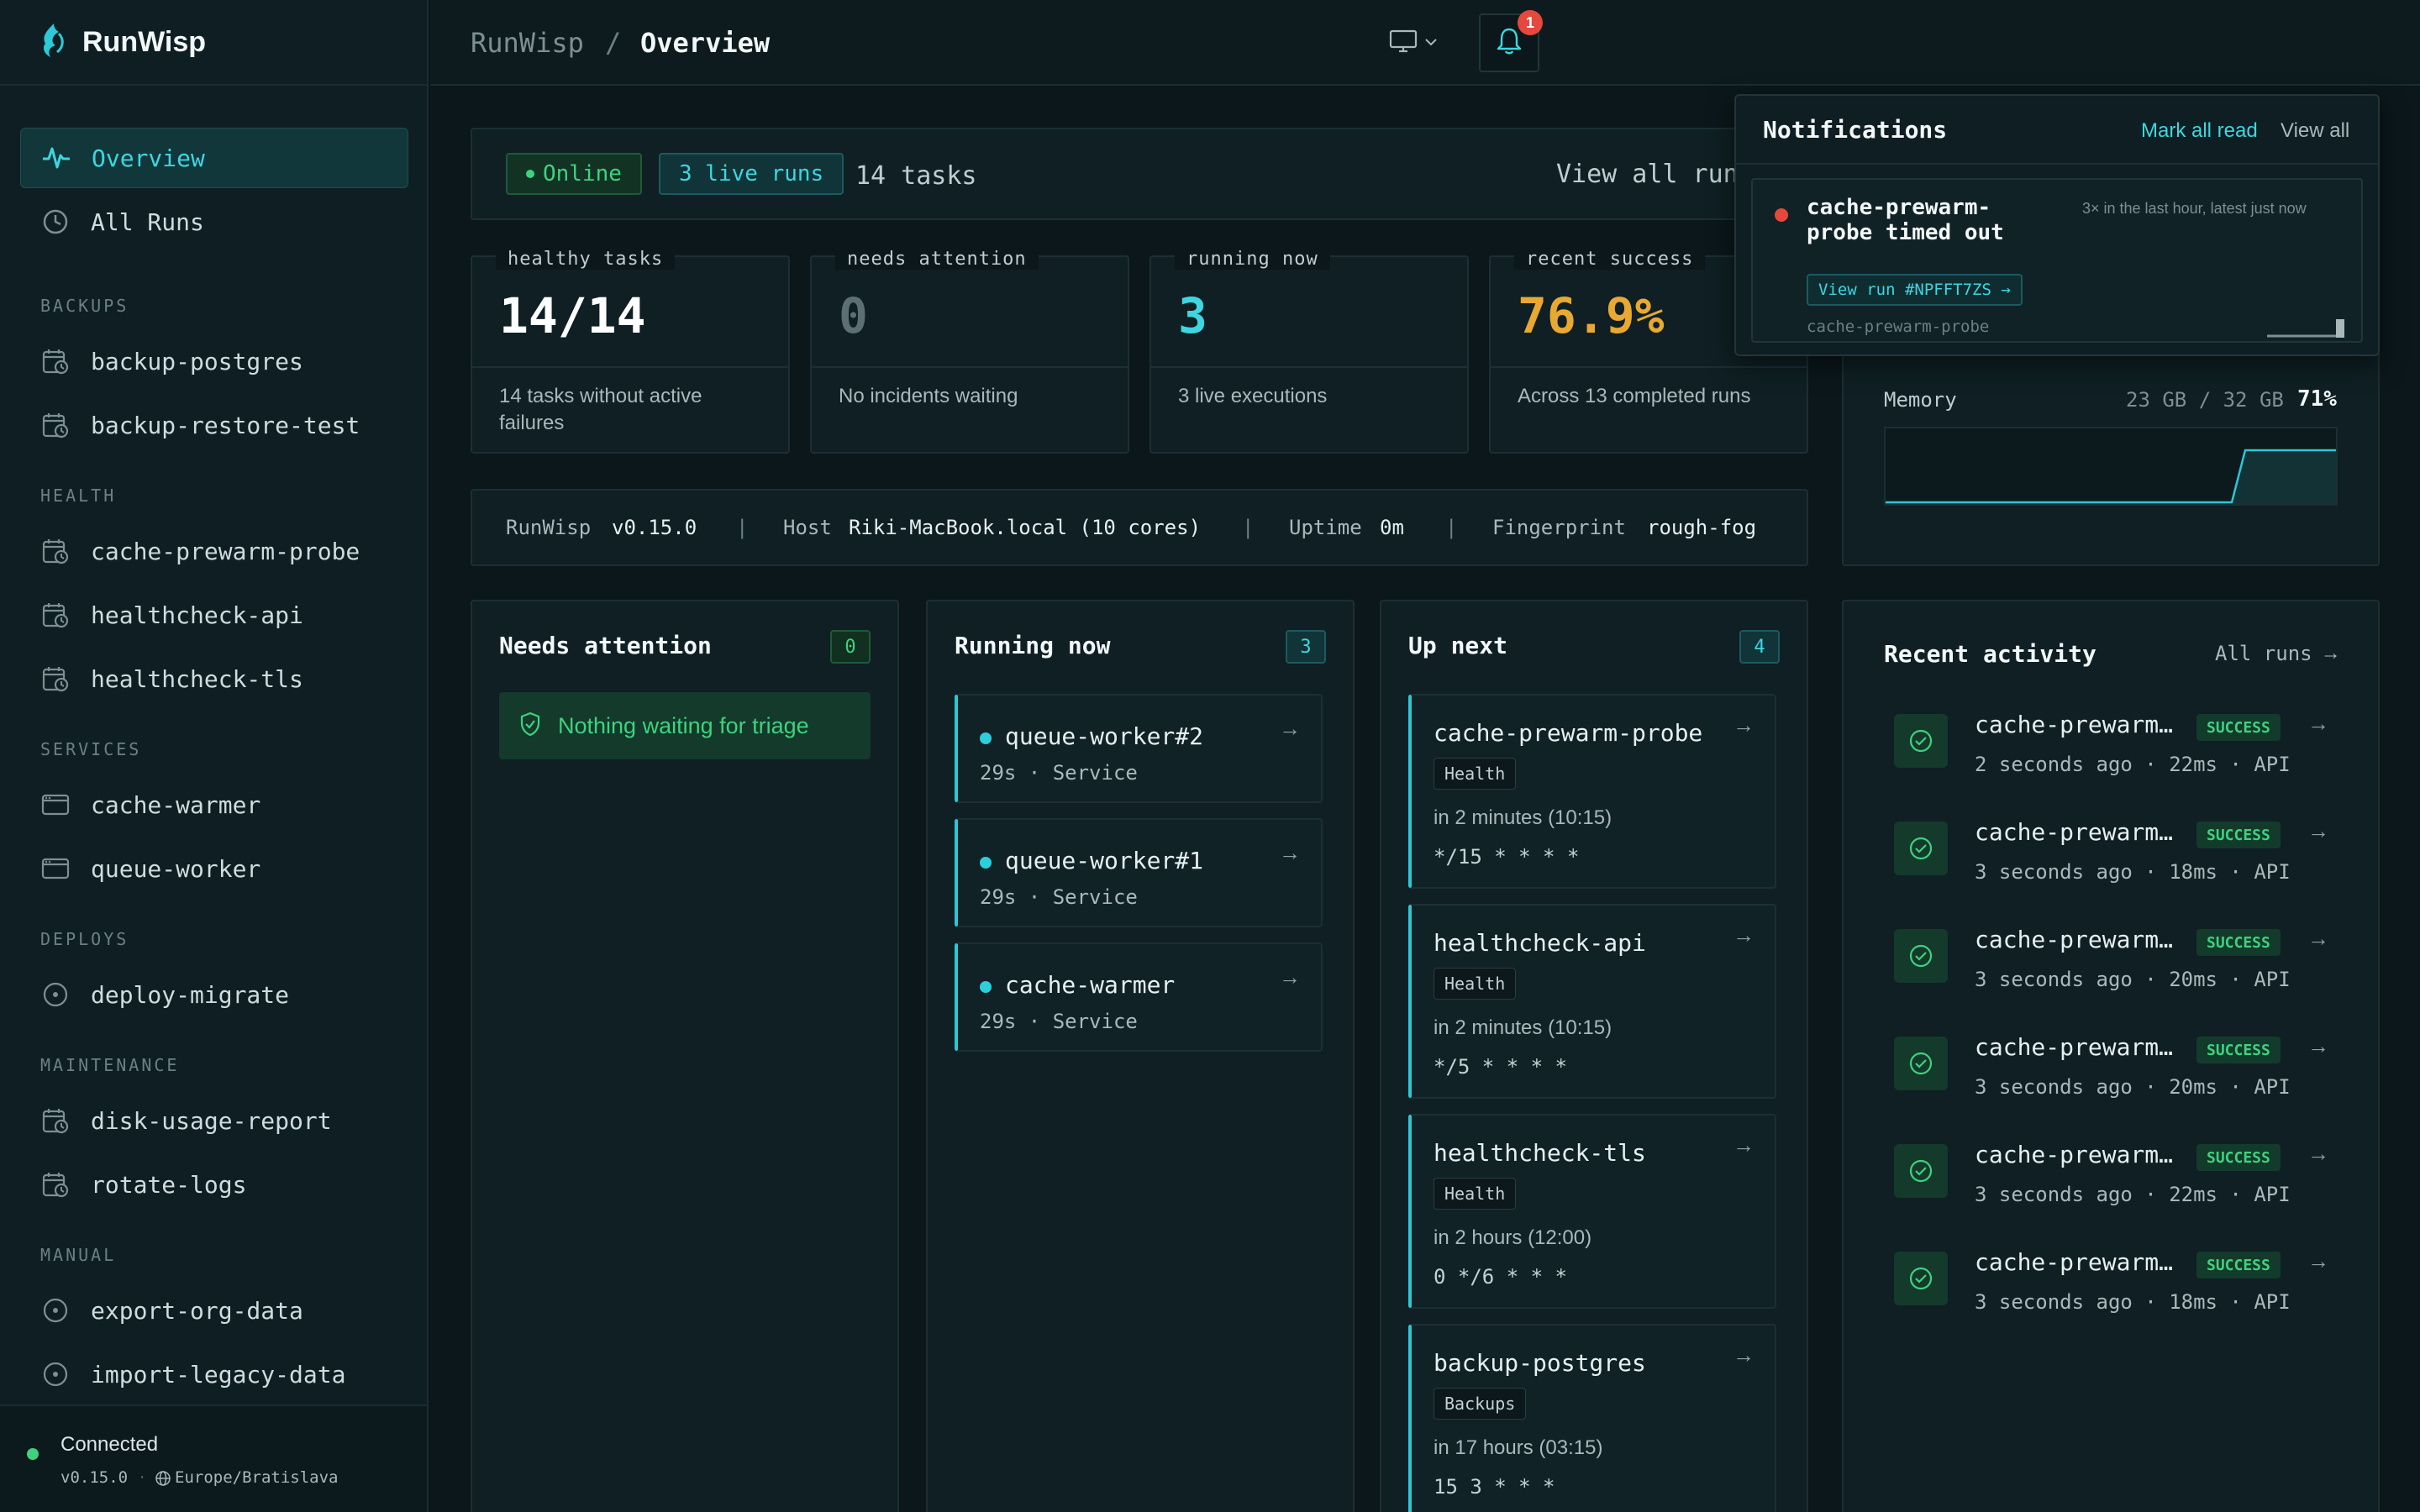  Describe the element at coordinates (1500, 1067) in the screenshot. I see `cron-expression: */5 * * * *` at that location.